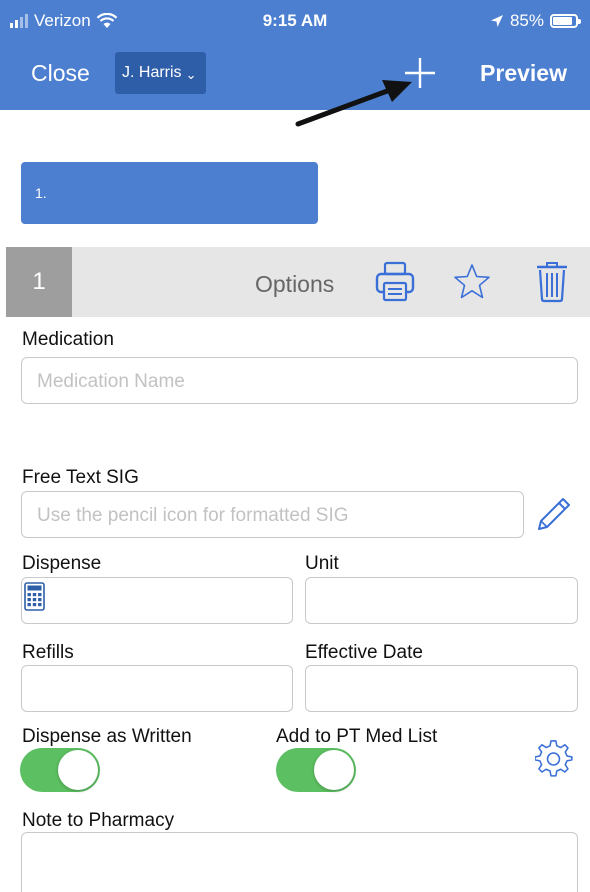 Image resolution: width=590 pixels, height=892 pixels. What do you see at coordinates (395, 282) in the screenshot?
I see `printer-icon` at bounding box center [395, 282].